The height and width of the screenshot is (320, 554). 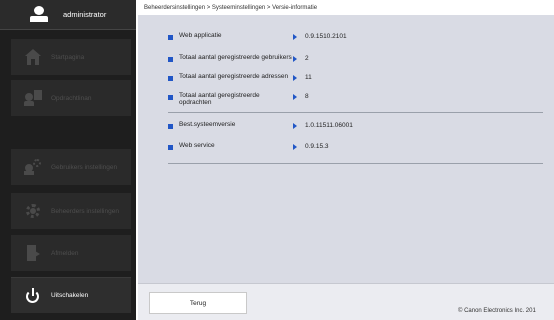 What do you see at coordinates (257, 36) in the screenshot?
I see `info-row-web-applicatie: Web applicatie 0.9.1510.2101` at bounding box center [257, 36].